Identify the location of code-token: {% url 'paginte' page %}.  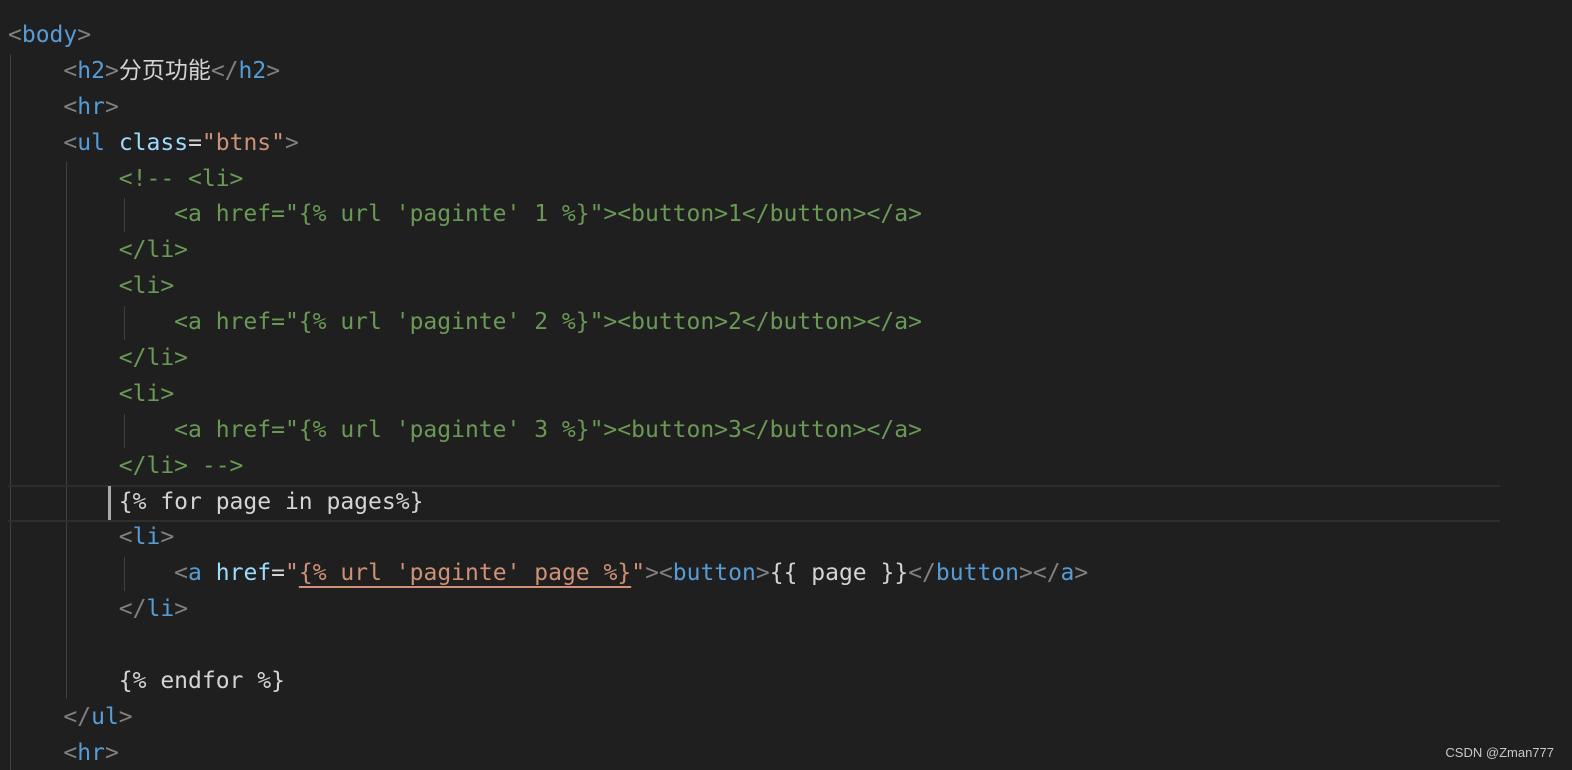
(465, 573).